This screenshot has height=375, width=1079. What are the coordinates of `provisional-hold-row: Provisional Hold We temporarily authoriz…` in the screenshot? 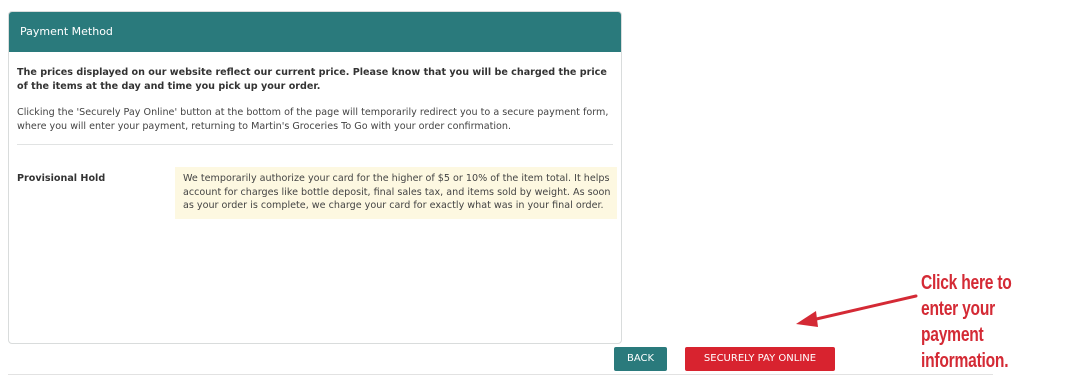 It's located at (317, 202).